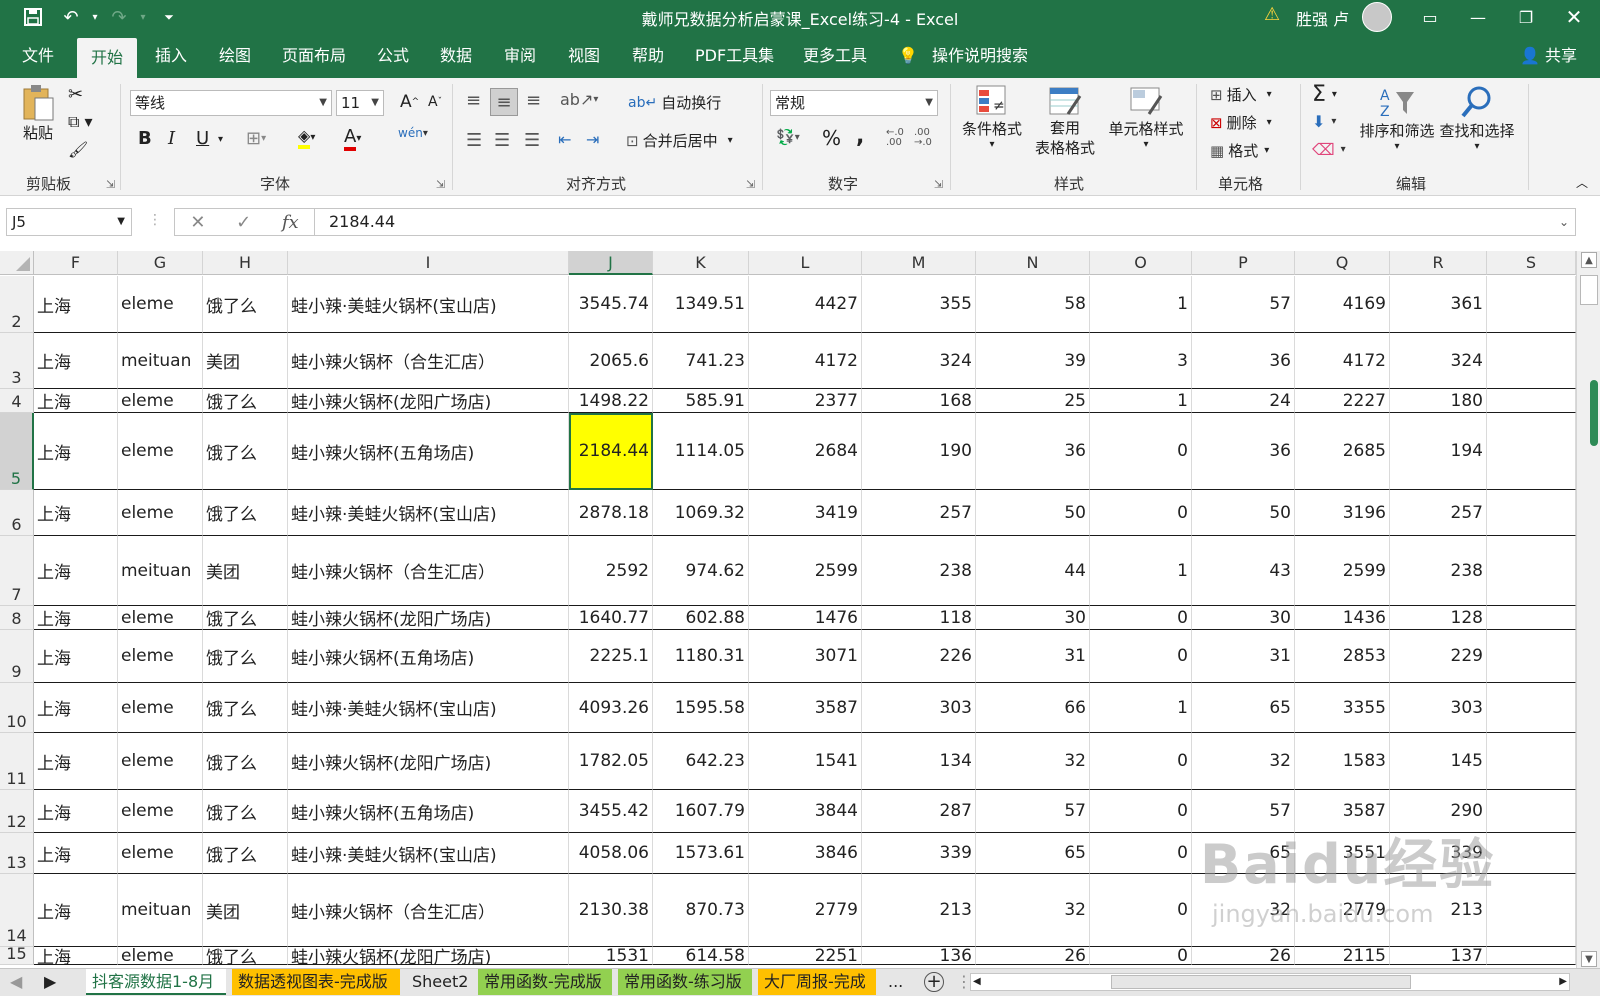 The height and width of the screenshot is (996, 1600). Describe the element at coordinates (1438, 571) in the screenshot. I see `cell-r7: 238` at that location.